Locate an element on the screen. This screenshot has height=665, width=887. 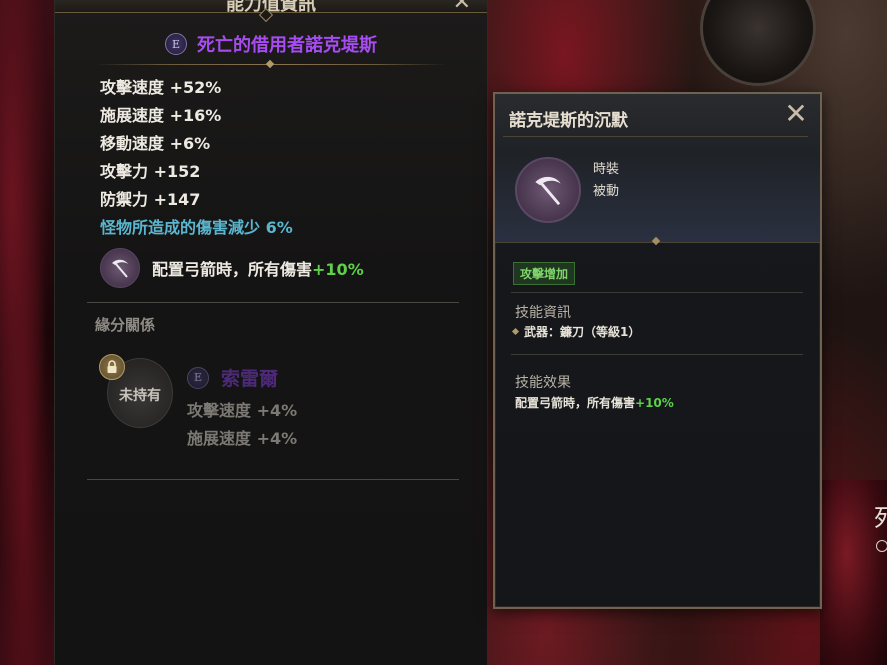
bond-stat-attack-speed: 攻擊速度 +4% is located at coordinates (242, 410).